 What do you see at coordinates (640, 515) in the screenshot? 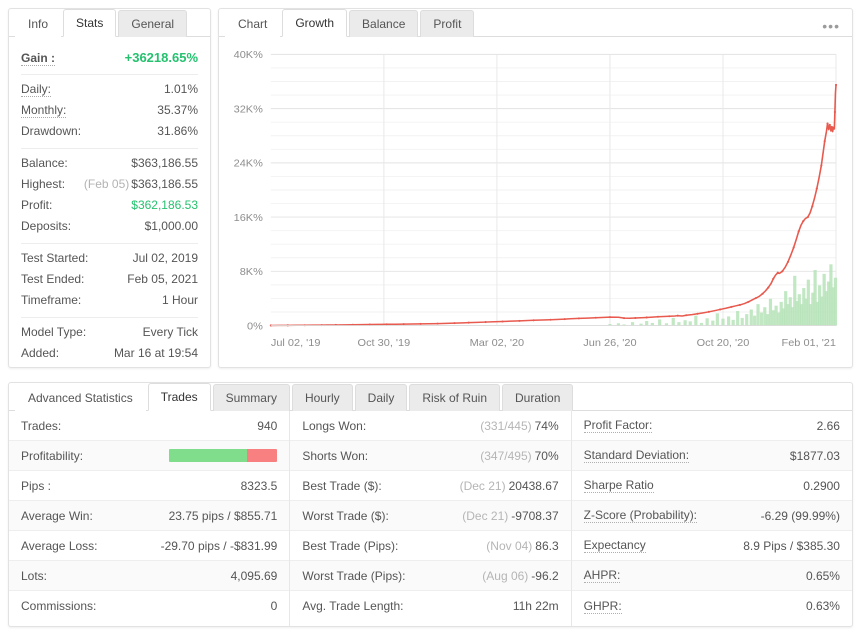
I see `row-label-z-score-probability: Z-Score (Probability):` at bounding box center [640, 515].